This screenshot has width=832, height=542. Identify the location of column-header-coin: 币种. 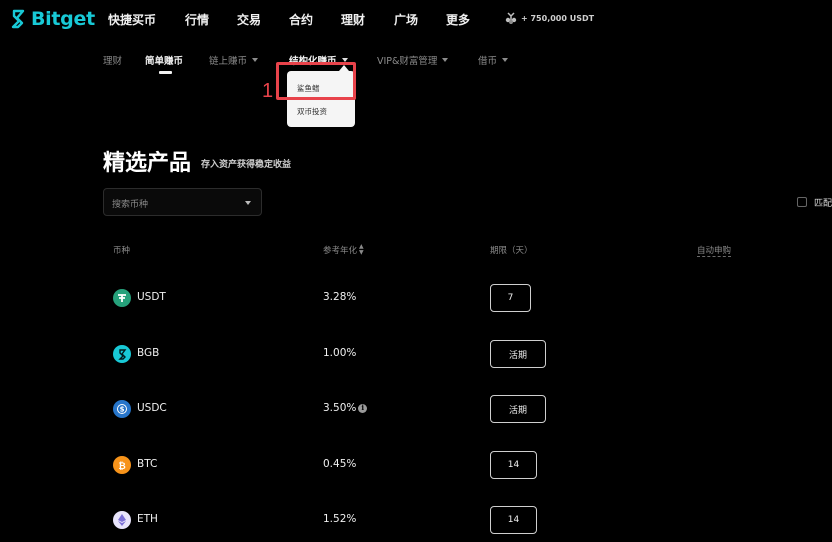
(121, 250).